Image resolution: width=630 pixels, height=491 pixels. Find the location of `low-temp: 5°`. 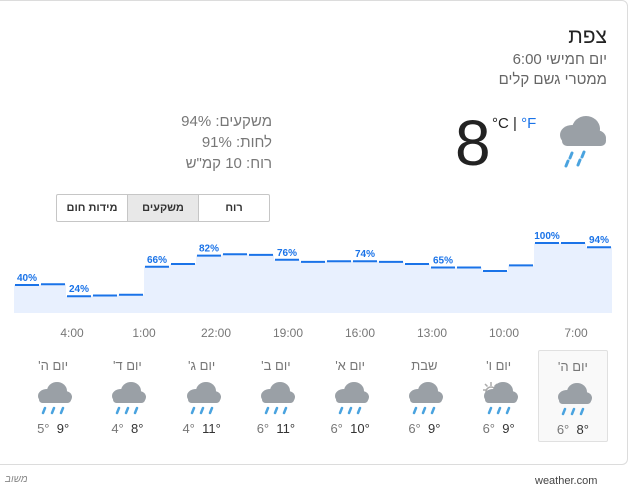

low-temp: 5° is located at coordinates (43, 428).